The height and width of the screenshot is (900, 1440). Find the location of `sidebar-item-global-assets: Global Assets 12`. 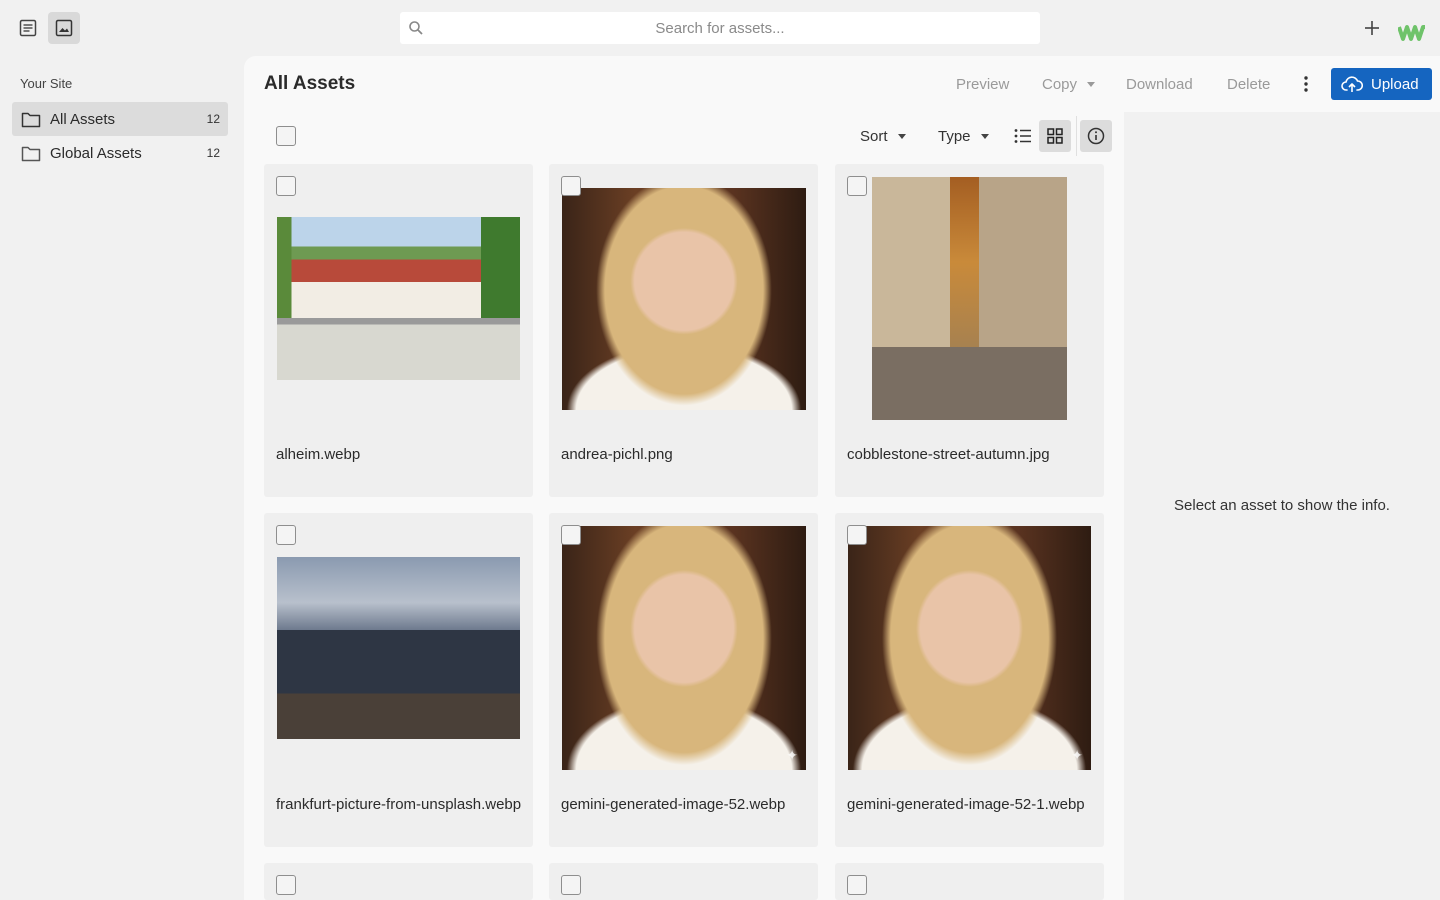

sidebar-item-global-assets: Global Assets 12 is located at coordinates (120, 153).